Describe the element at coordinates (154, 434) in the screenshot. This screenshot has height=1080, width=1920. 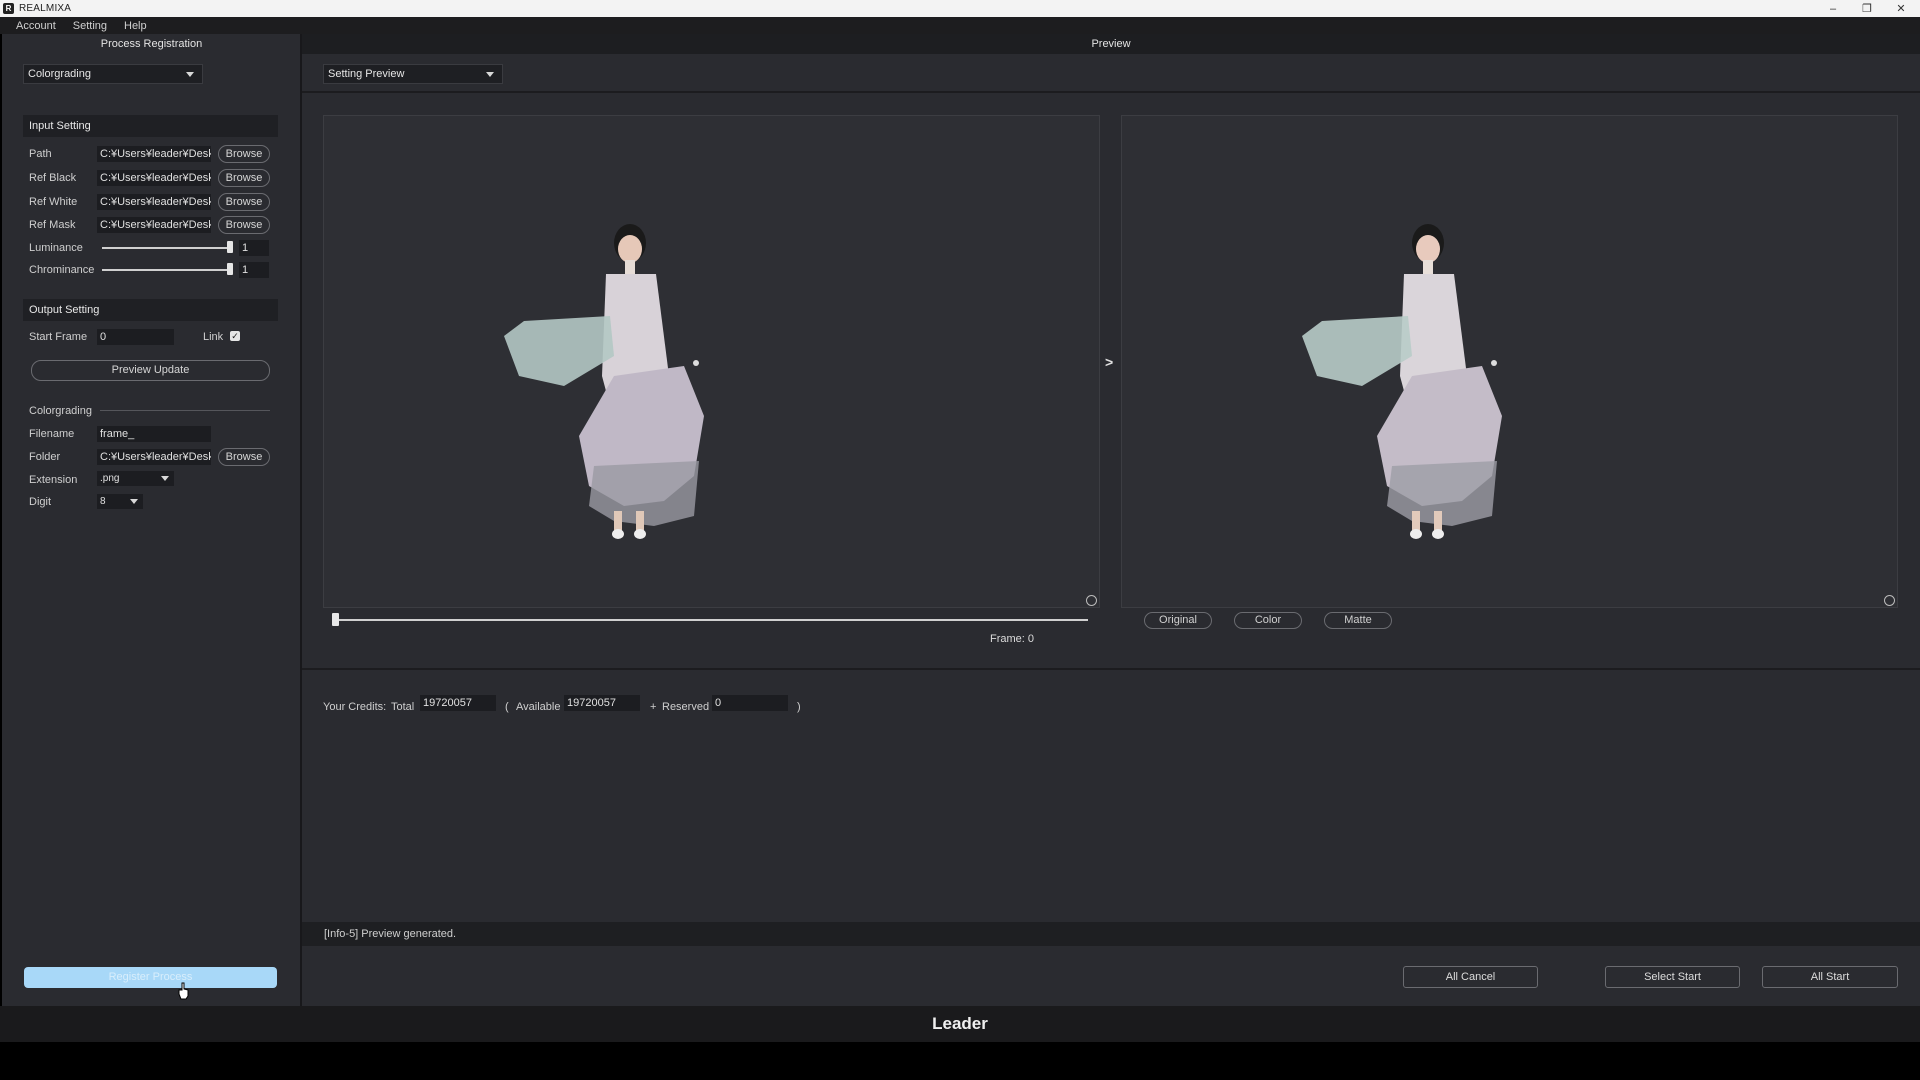
I see `filename-field: frame_` at that location.